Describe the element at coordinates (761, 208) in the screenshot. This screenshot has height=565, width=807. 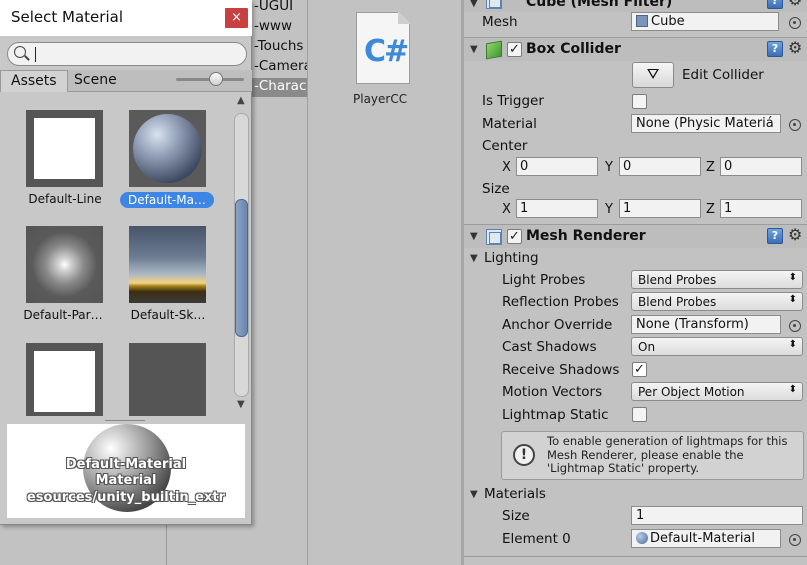
I see `size-z-field: 1` at that location.